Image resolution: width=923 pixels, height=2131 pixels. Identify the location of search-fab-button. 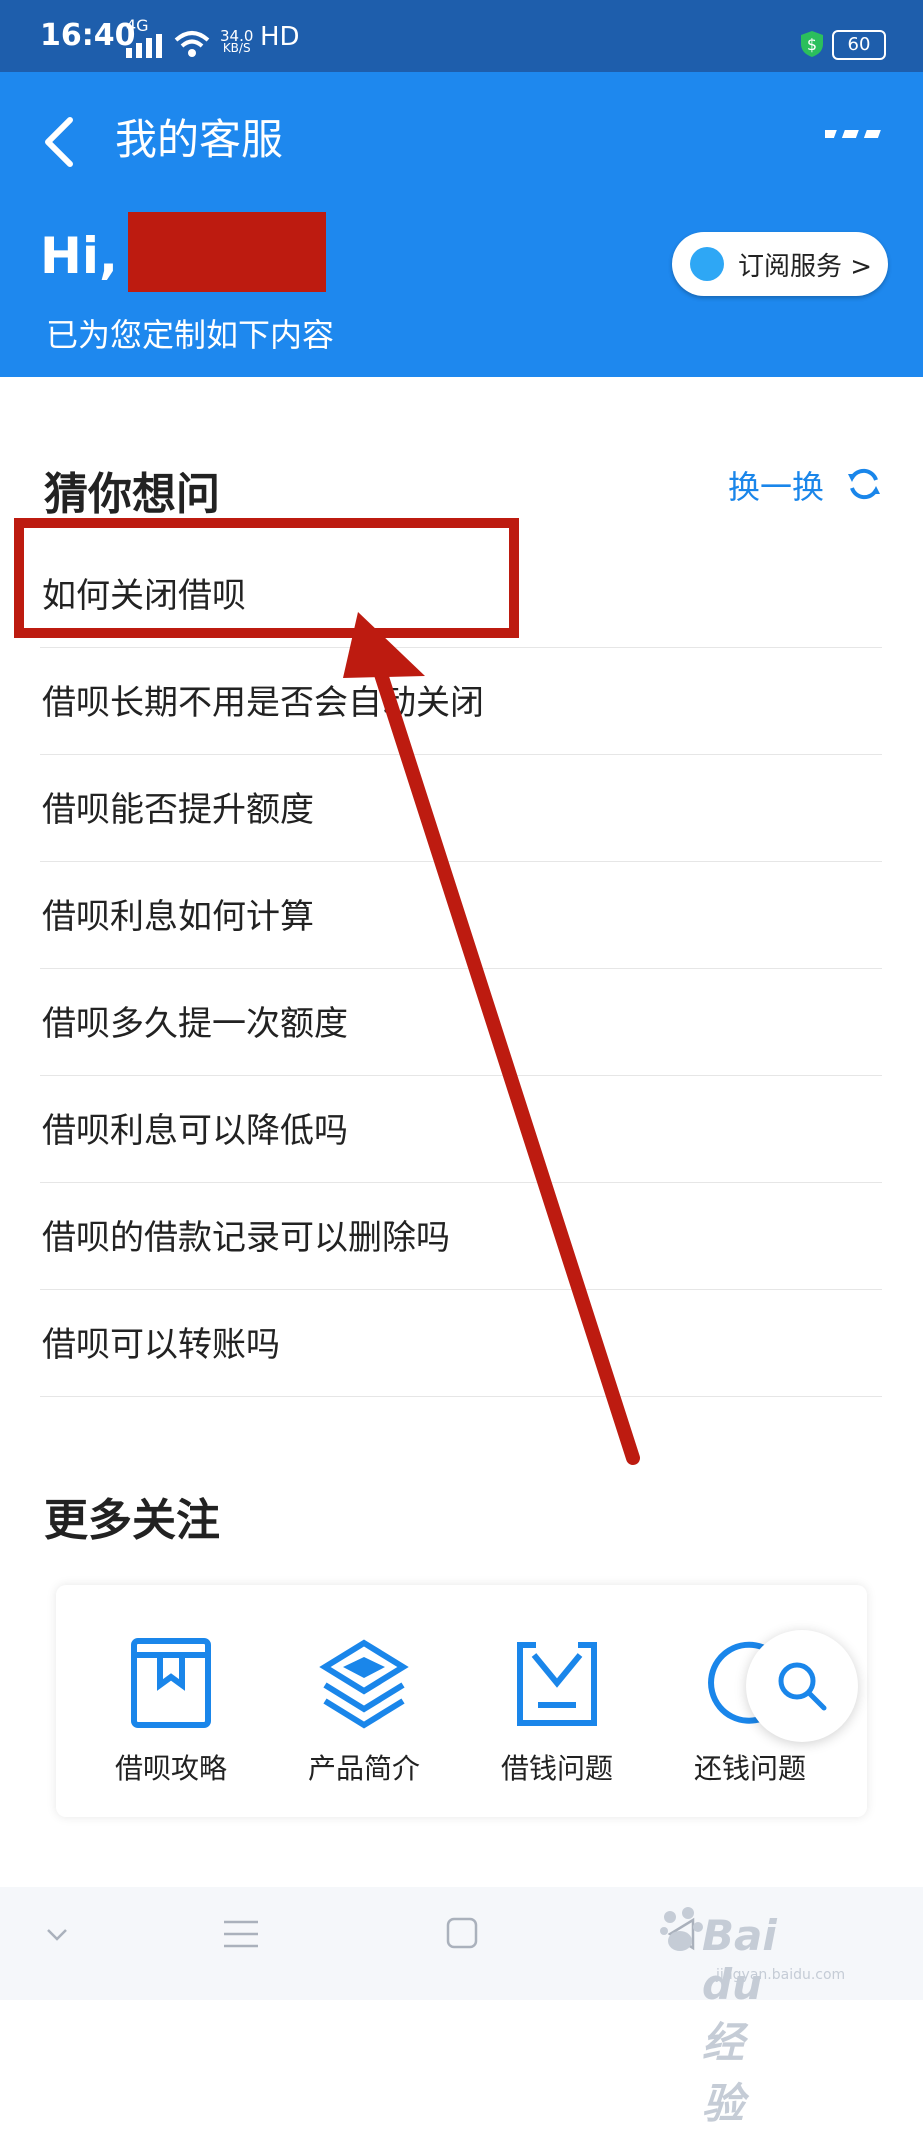
(802, 1686).